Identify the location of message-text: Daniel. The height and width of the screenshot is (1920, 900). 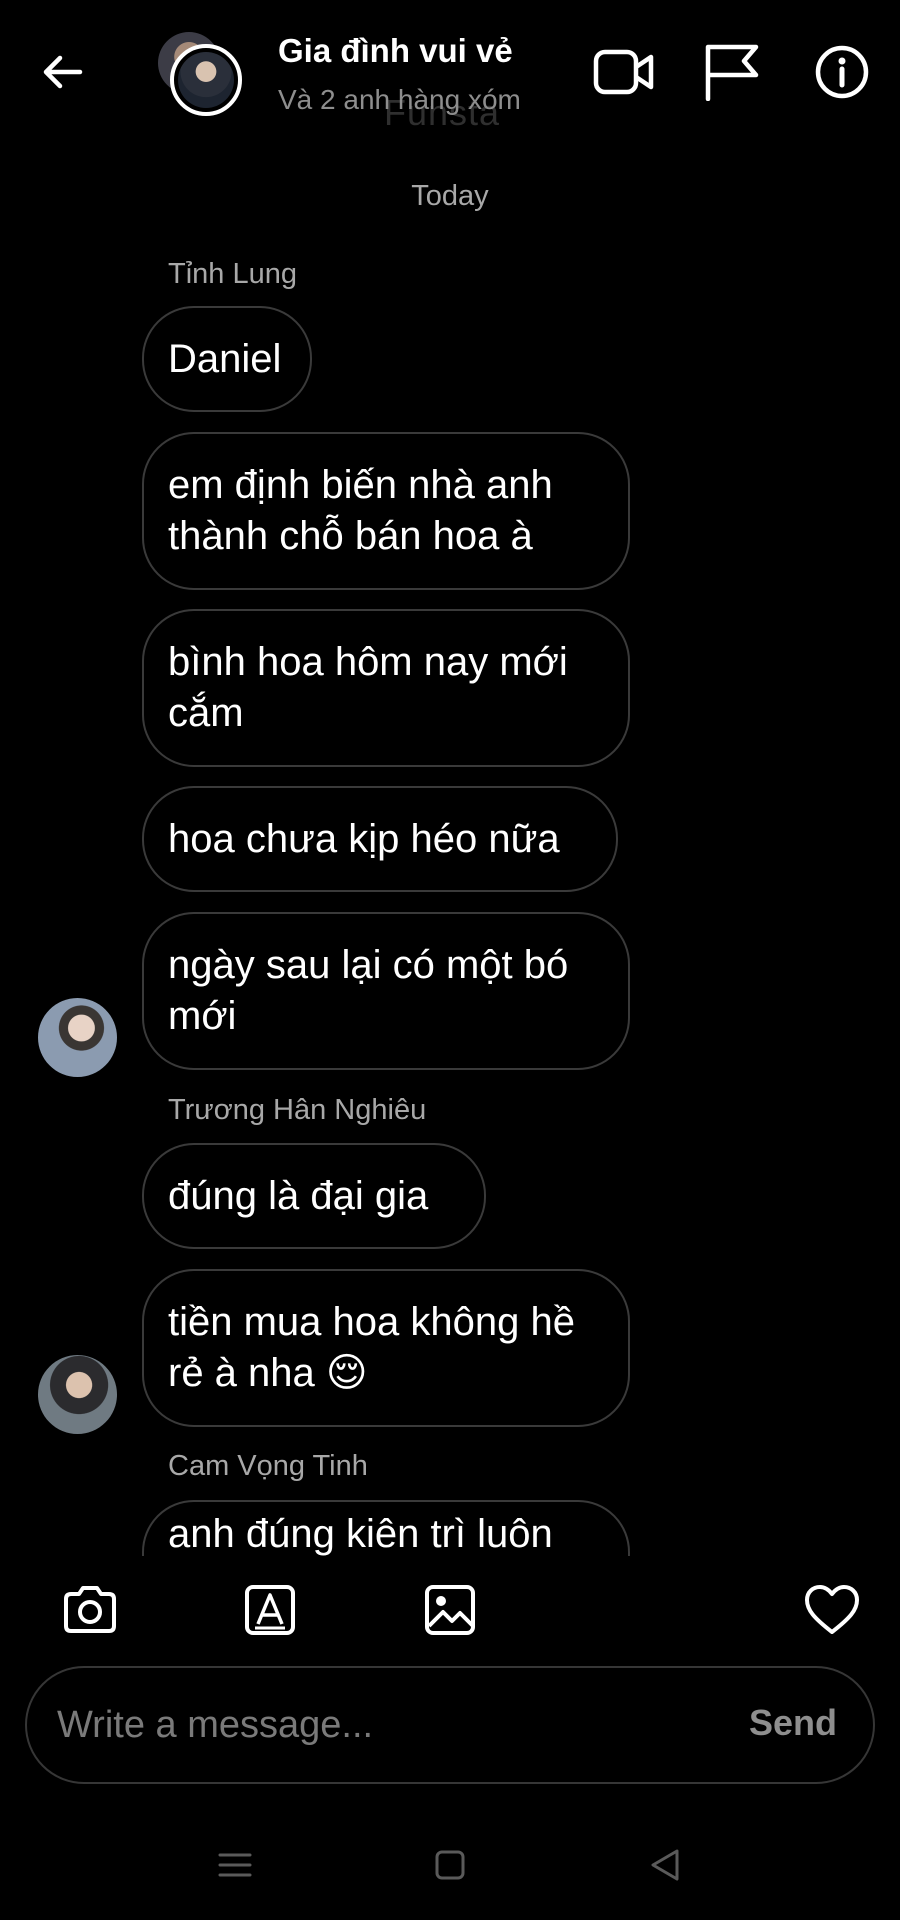
(225, 358).